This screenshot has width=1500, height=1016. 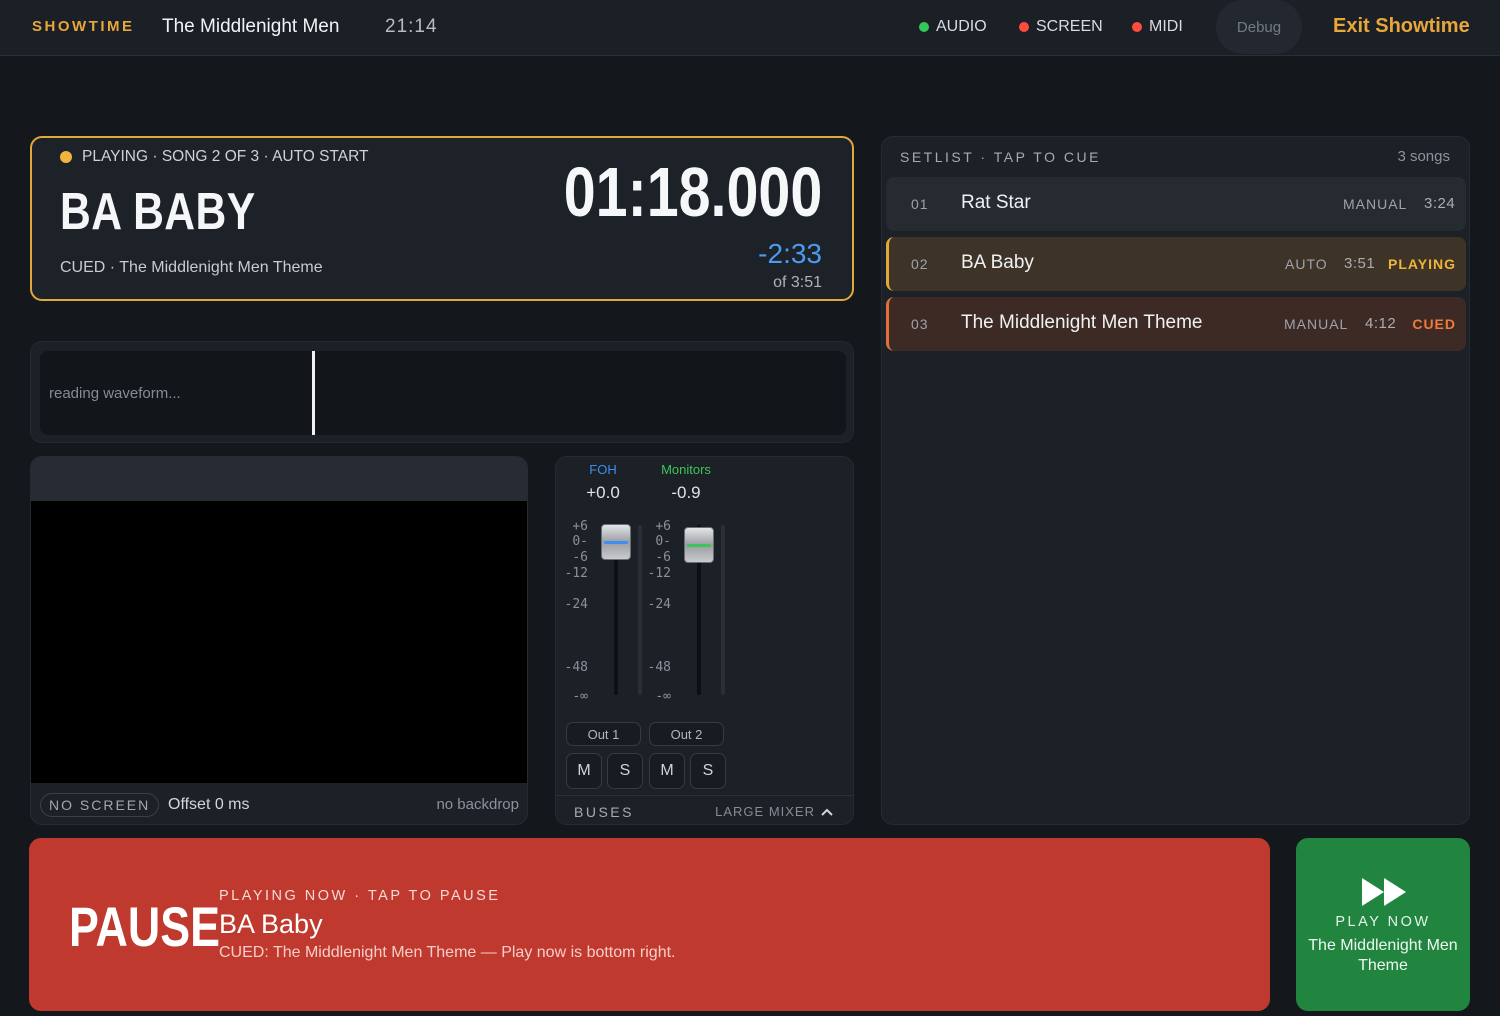 What do you see at coordinates (920, 324) in the screenshot?
I see `song-number: 03` at bounding box center [920, 324].